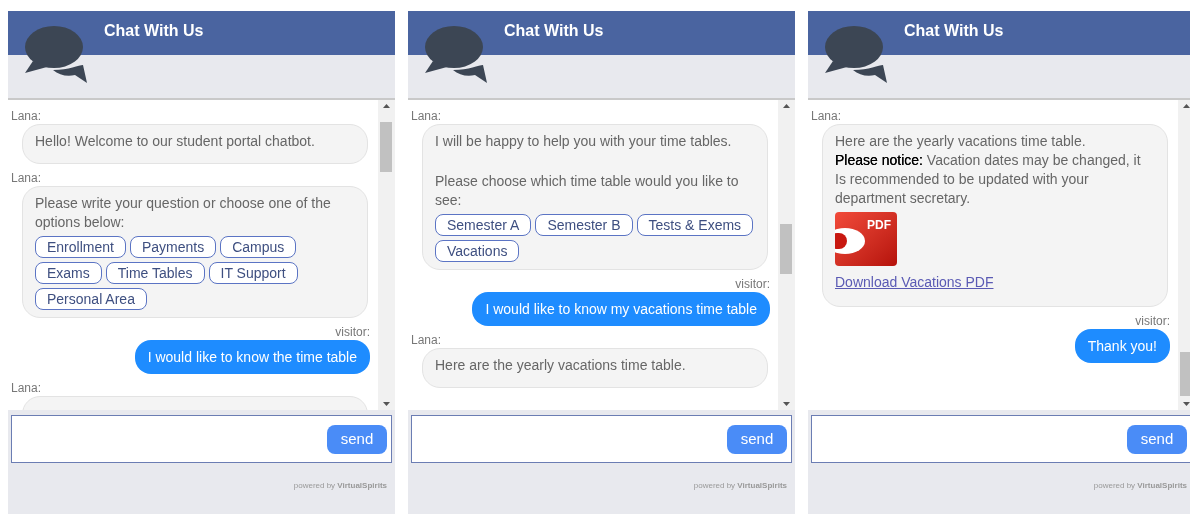 Image resolution: width=1190 pixels, height=514 pixels. I want to click on option-button: Enrollment, so click(80, 247).